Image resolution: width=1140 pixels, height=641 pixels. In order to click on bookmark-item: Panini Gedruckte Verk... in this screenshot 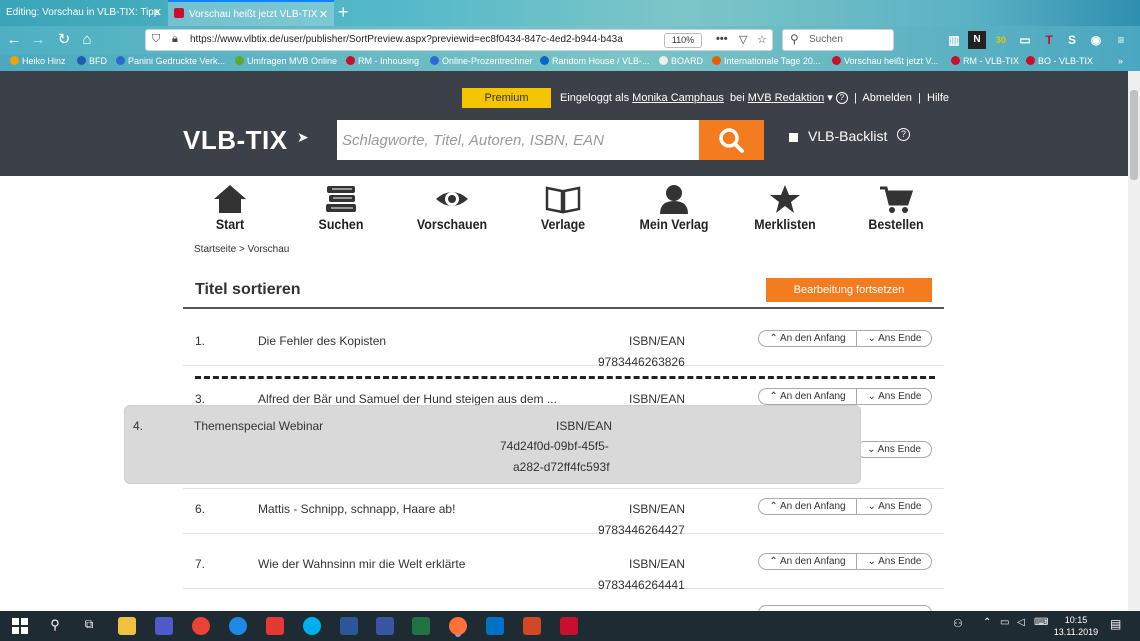, I will do `click(170, 61)`.